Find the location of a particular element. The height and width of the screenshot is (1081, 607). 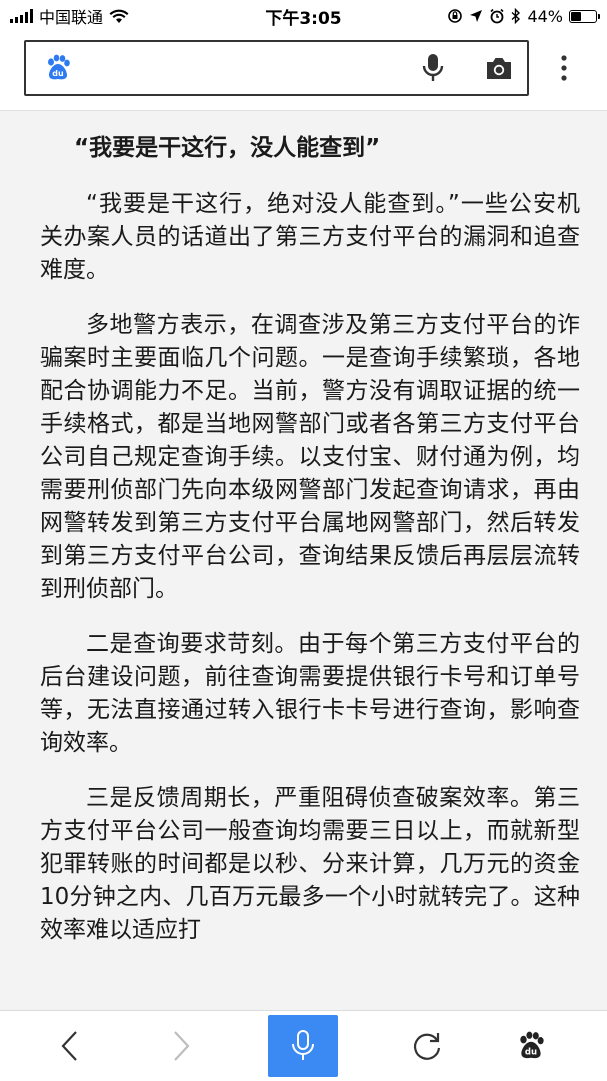

bottom-toolbar: du is located at coordinates (303, 1045).